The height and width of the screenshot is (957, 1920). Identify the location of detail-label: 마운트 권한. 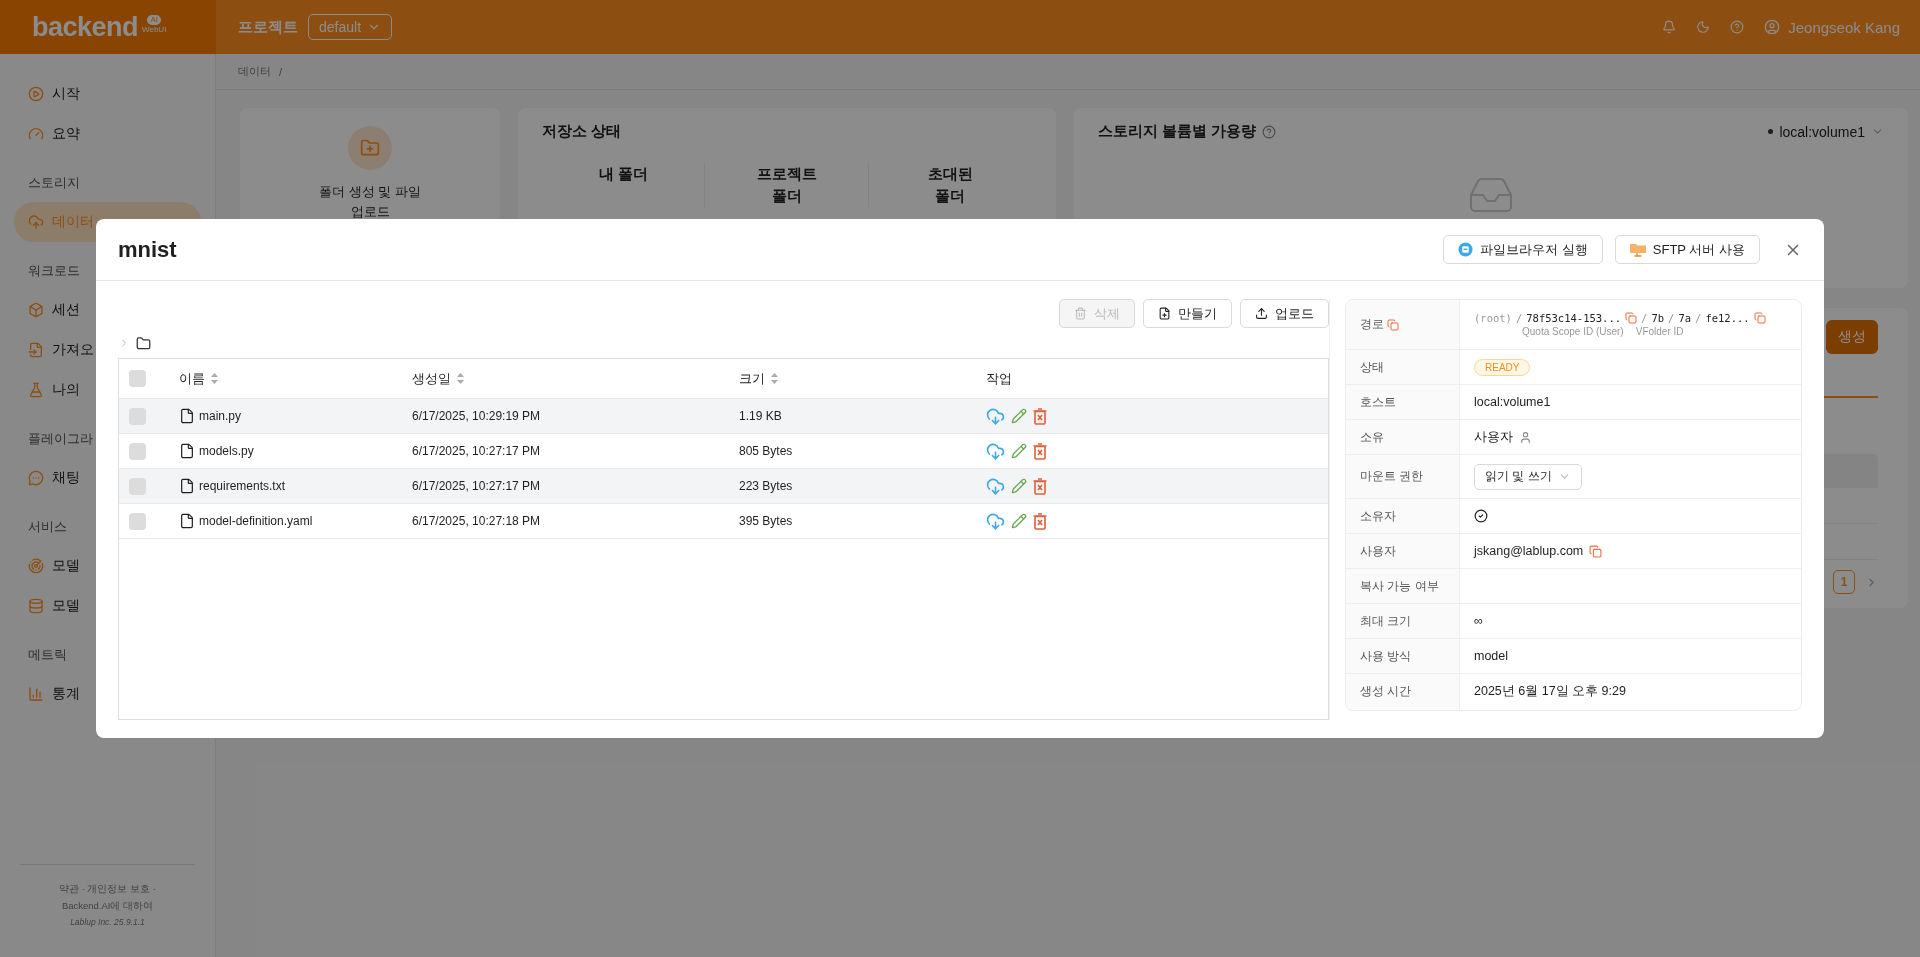
(1392, 476).